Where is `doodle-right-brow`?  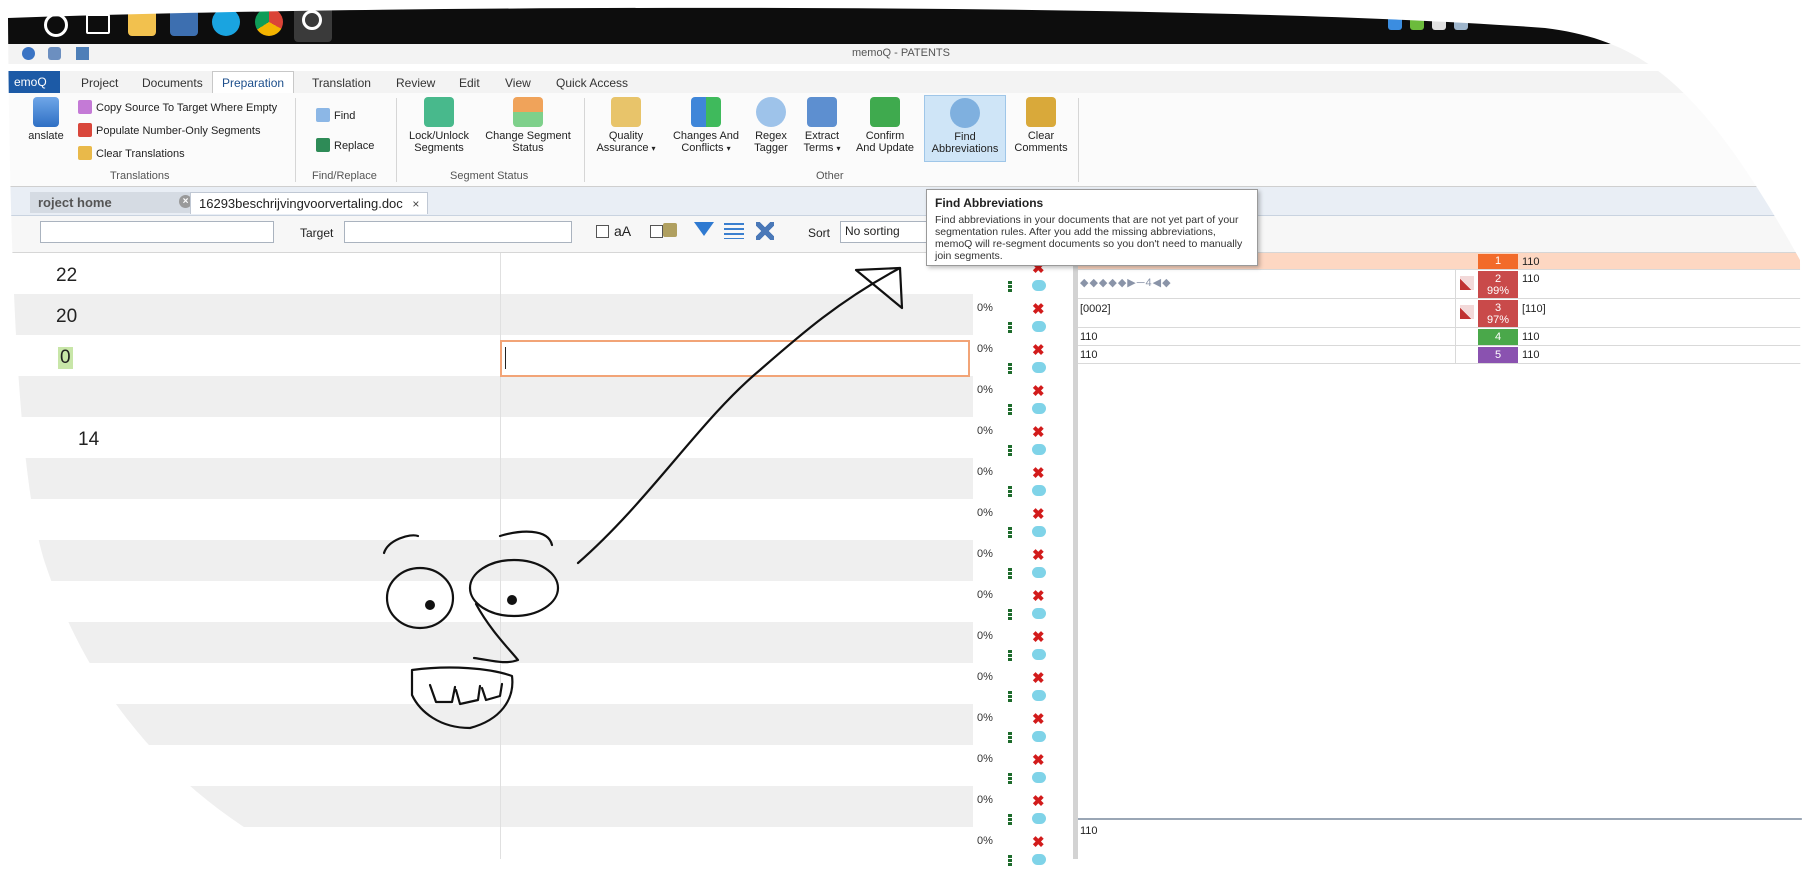
doodle-right-brow is located at coordinates (526, 538).